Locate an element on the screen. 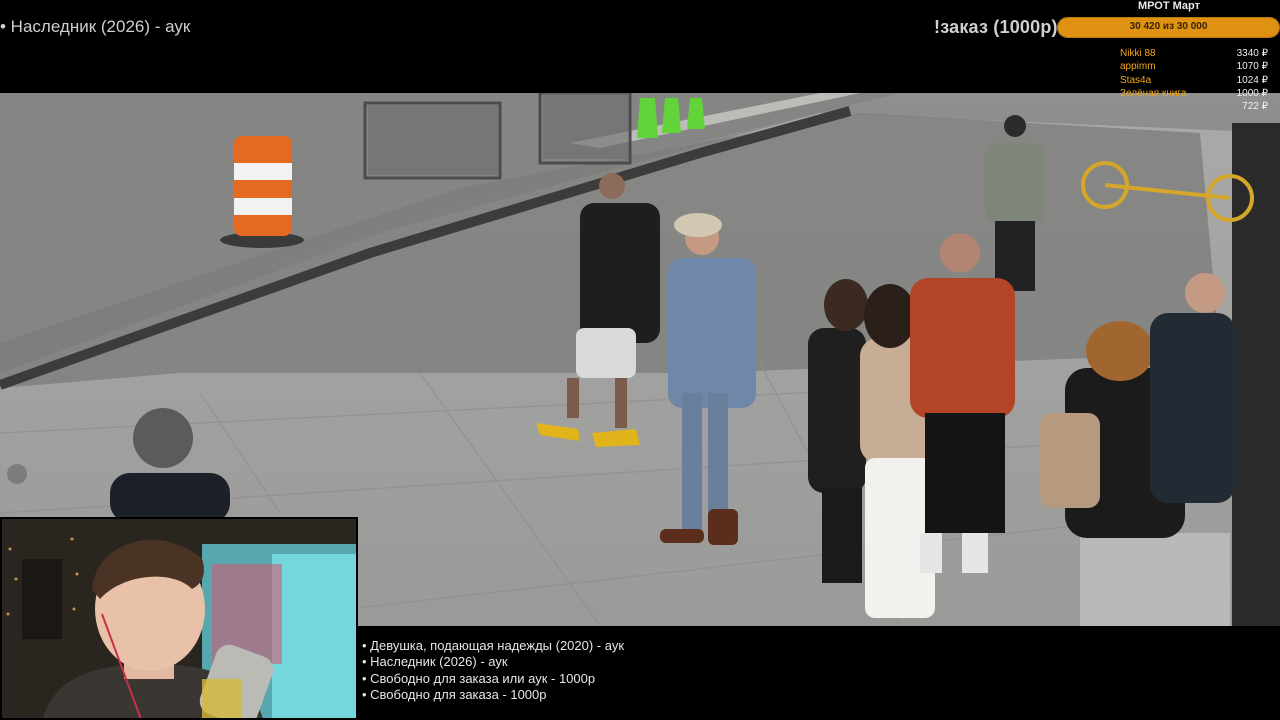 The width and height of the screenshot is (1280, 720). donor-amount: 1000 ₽ is located at coordinates (1252, 93).